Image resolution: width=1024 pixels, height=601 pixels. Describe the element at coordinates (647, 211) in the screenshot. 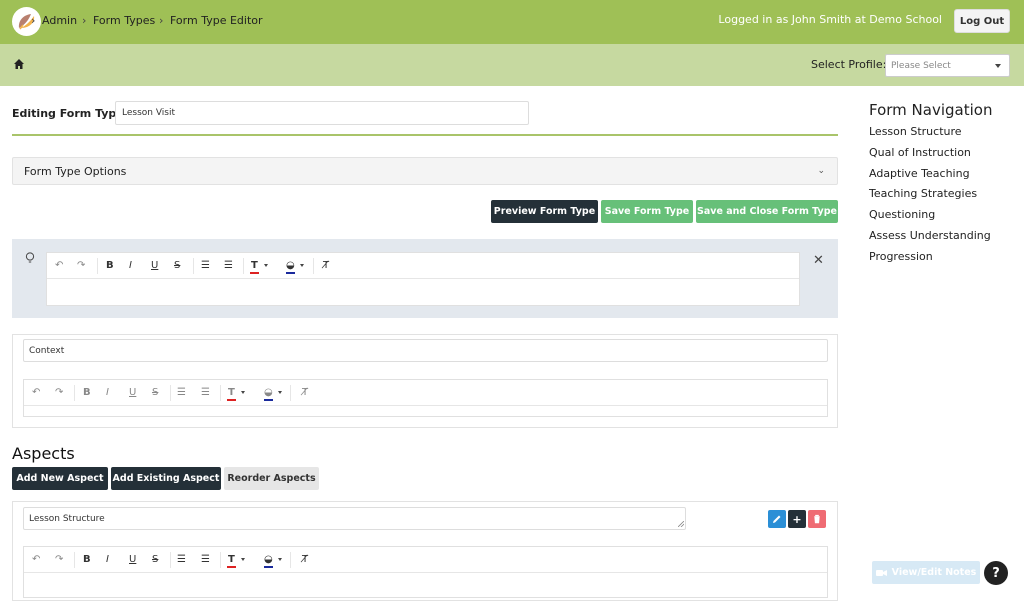

I see `save-form-type-button: Save Form Type` at that location.